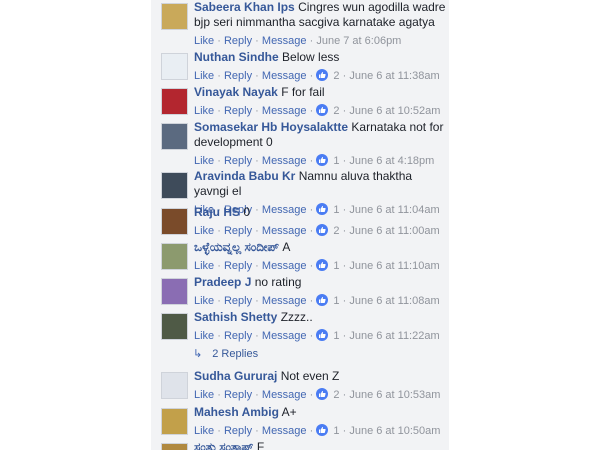 The image size is (600, 450). Describe the element at coordinates (296, 317) in the screenshot. I see `comment-text: Zzzz..` at that location.